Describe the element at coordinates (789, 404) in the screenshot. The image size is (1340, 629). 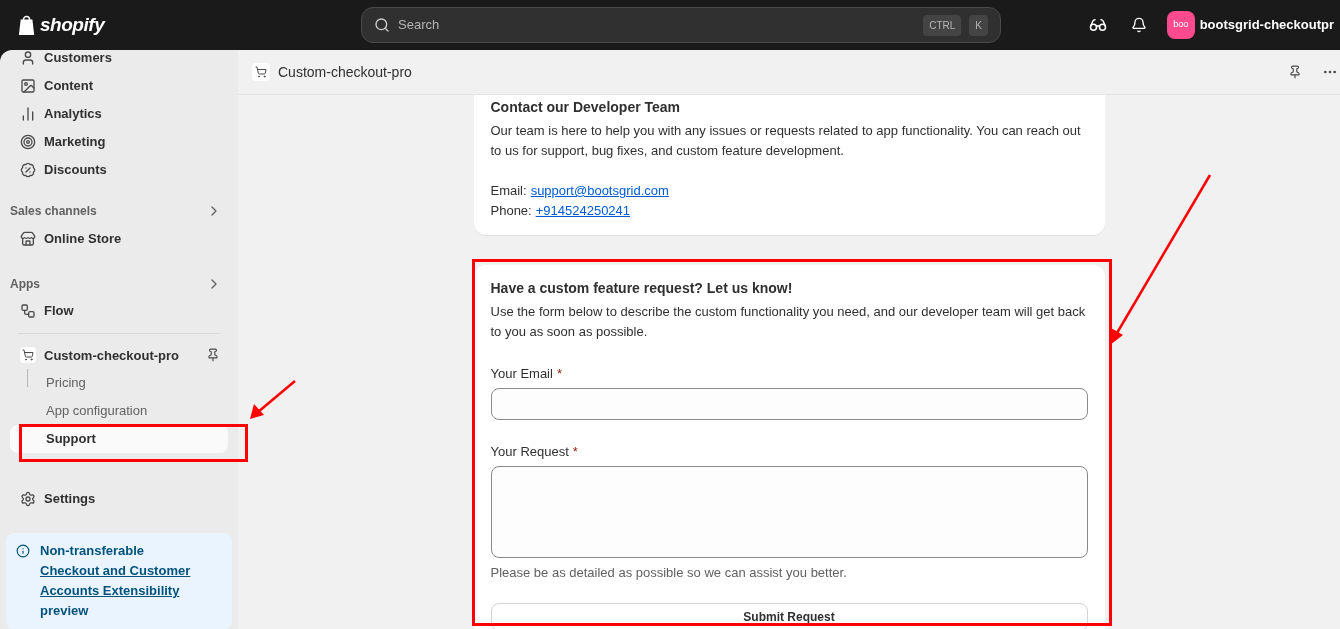
I see `email-input` at that location.